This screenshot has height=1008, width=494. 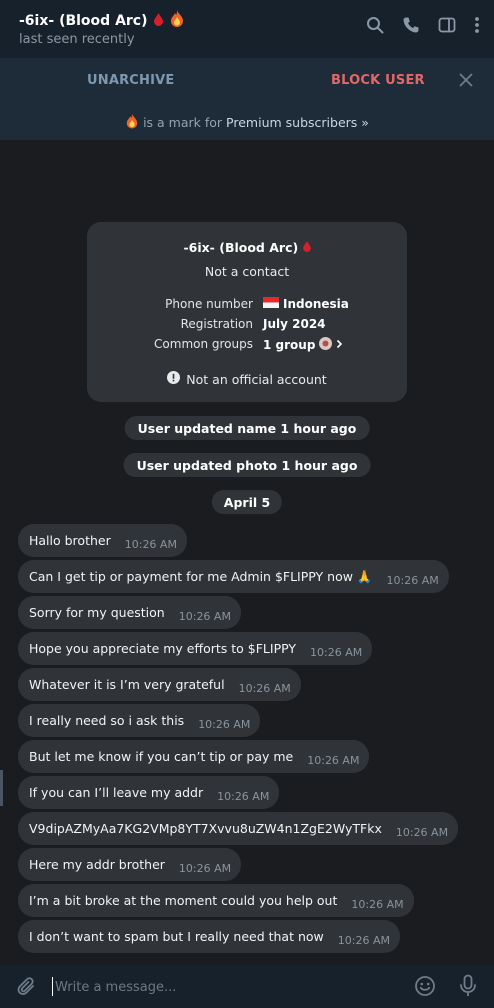 I want to click on last-seen-status: last seen recently, so click(x=77, y=39).